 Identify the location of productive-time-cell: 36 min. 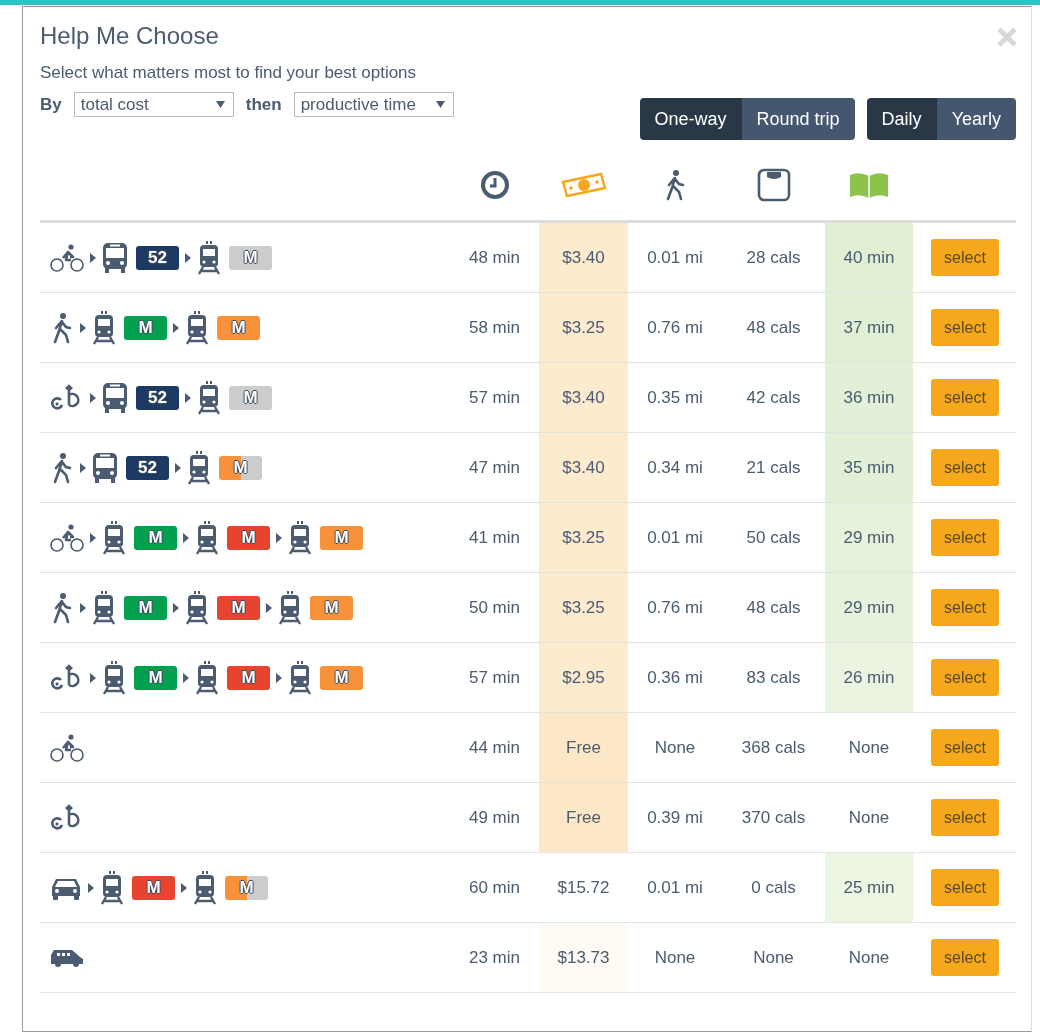
(869, 397).